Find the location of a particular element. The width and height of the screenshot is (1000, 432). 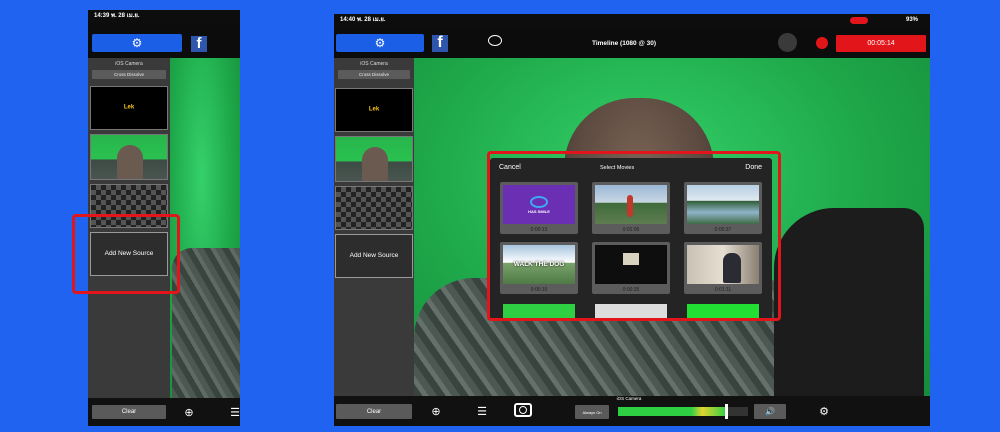

bottom-toolbar: Clear ⊕ ☰ iOS Camera Always On 🔊 ⚙ is located at coordinates (632, 411).